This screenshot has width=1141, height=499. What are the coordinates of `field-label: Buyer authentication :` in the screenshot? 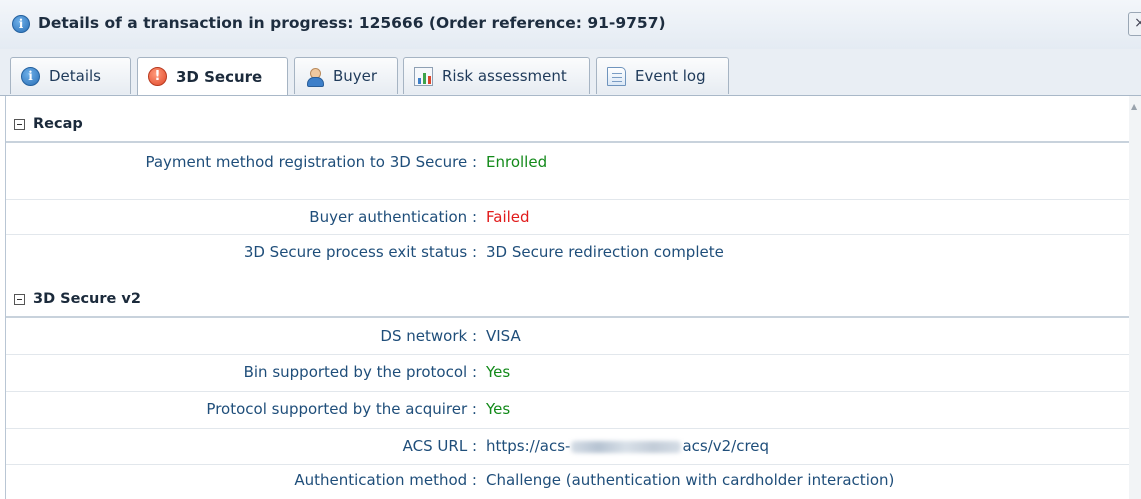 It's located at (393, 217).